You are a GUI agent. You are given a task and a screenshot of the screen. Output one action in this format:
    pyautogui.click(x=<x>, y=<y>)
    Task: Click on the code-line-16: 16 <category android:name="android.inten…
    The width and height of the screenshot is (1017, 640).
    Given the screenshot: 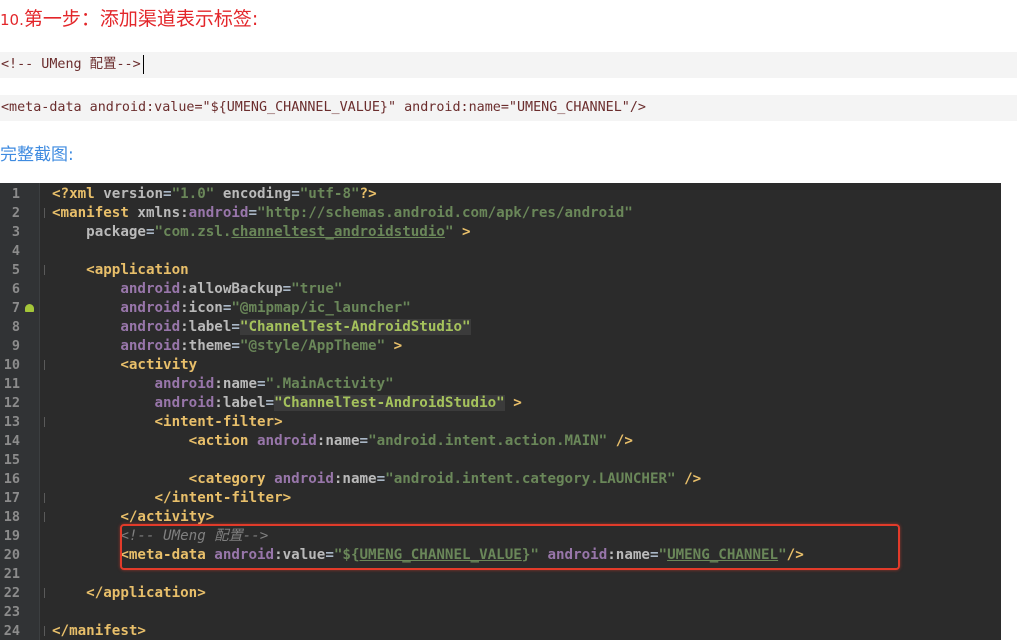 What is the action you would take?
    pyautogui.click(x=500, y=479)
    